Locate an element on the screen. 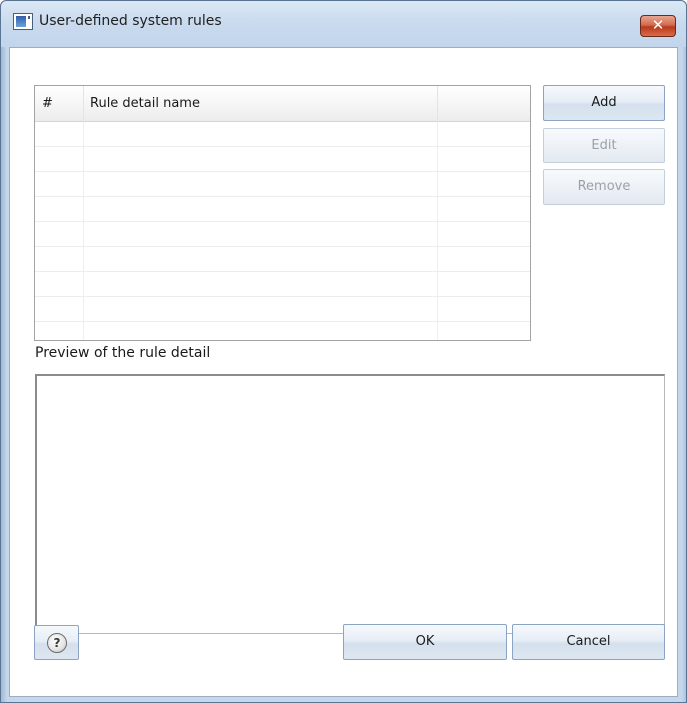 The image size is (687, 703). rules-table-header: # Rule detail name is located at coordinates (282, 104).